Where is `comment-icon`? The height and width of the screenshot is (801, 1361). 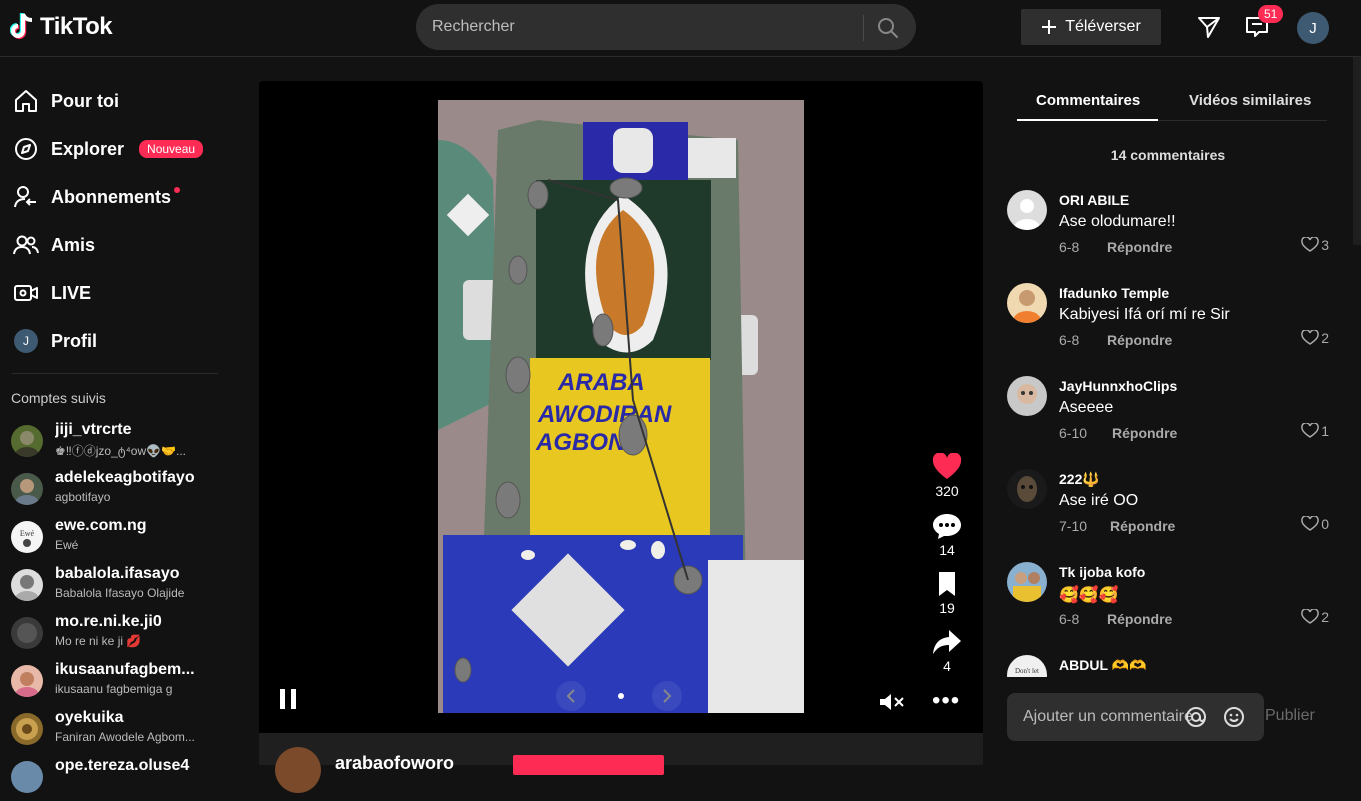
comment-icon is located at coordinates (947, 526).